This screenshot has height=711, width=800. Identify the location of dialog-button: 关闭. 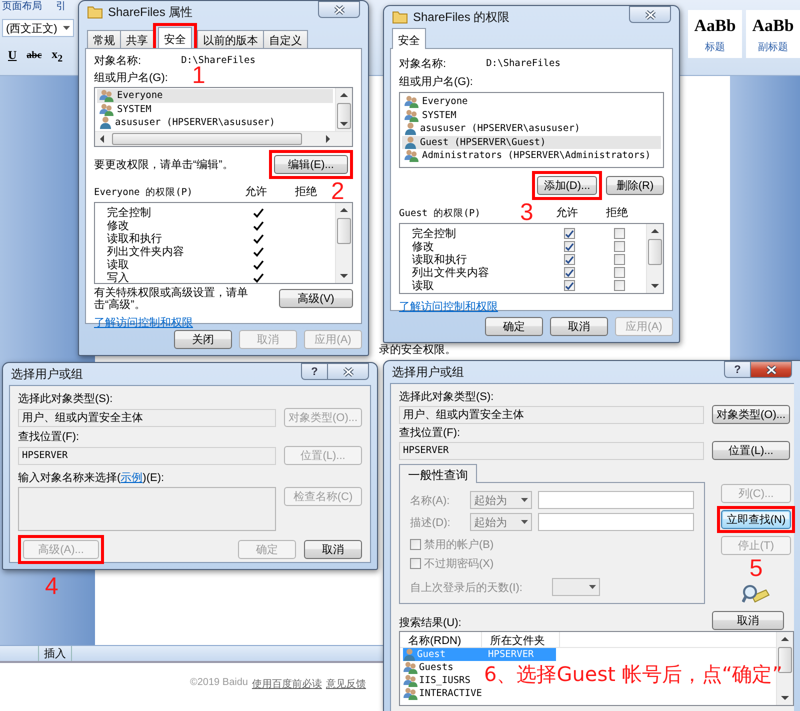
(203, 339).